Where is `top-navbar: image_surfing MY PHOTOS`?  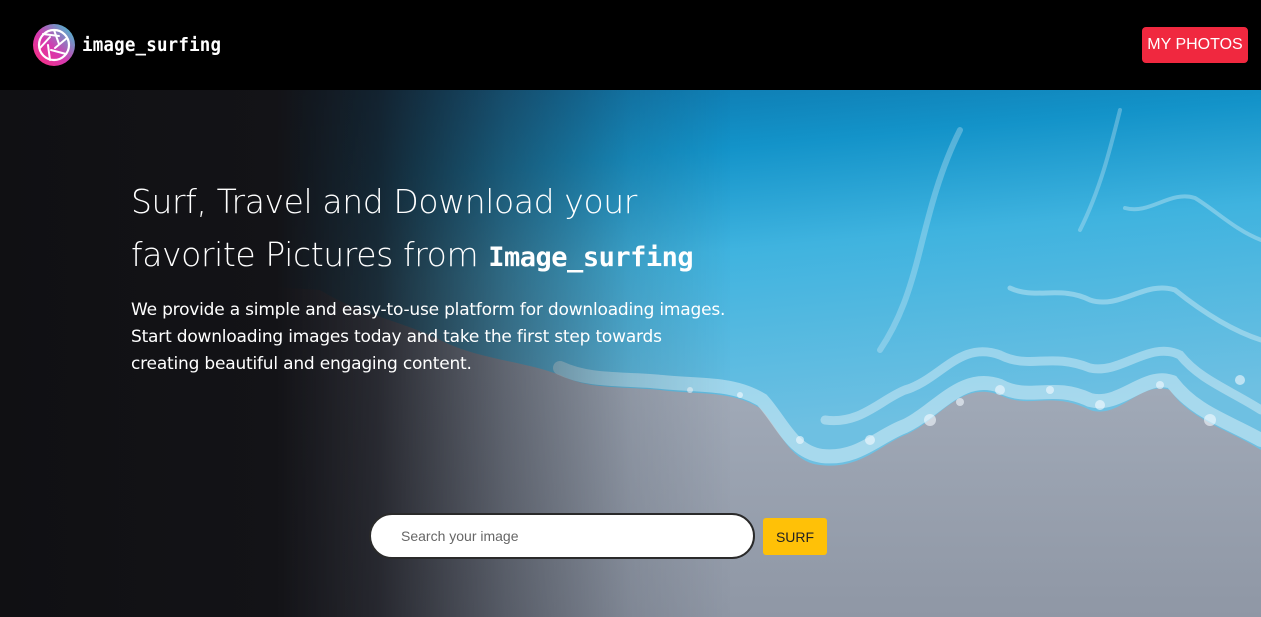
top-navbar: image_surfing MY PHOTOS is located at coordinates (630, 45).